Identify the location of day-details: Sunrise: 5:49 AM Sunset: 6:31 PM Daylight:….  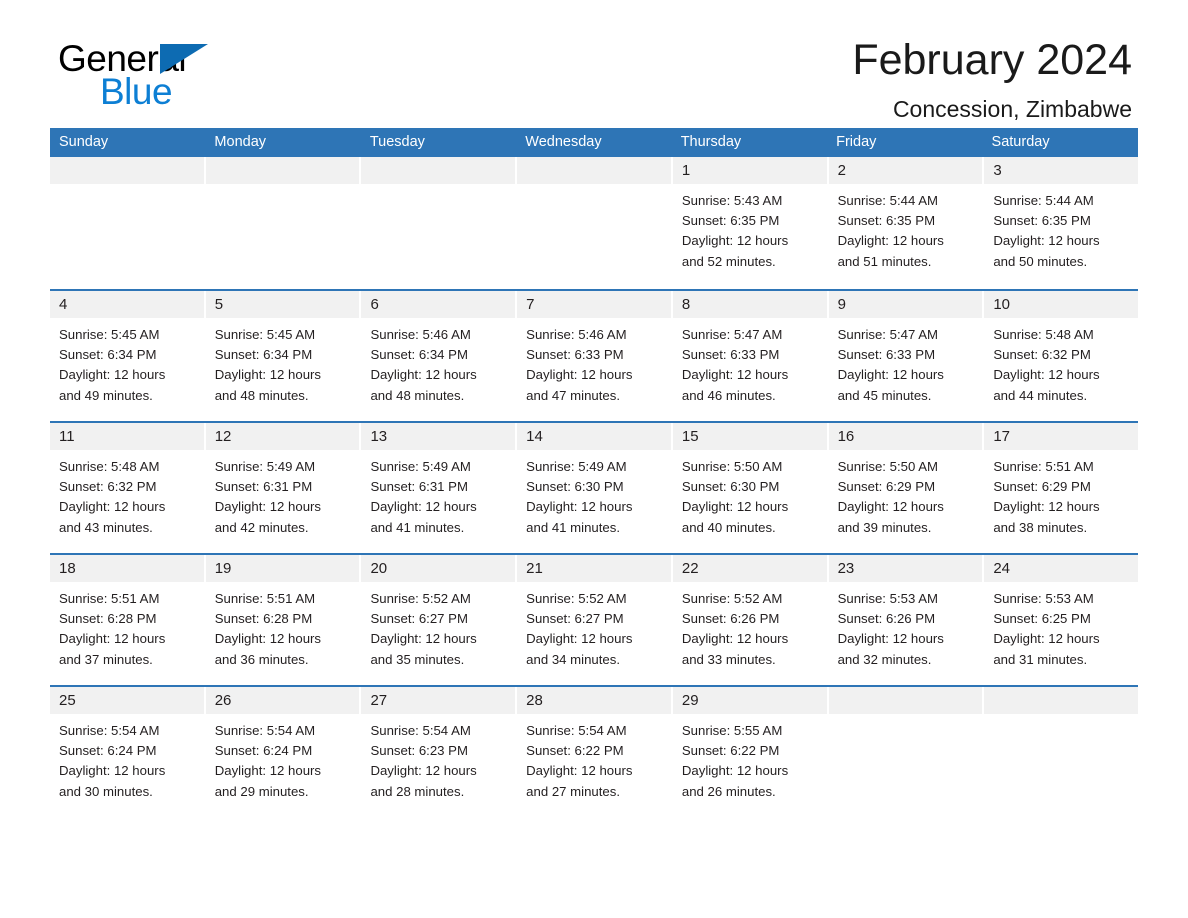
(283, 494).